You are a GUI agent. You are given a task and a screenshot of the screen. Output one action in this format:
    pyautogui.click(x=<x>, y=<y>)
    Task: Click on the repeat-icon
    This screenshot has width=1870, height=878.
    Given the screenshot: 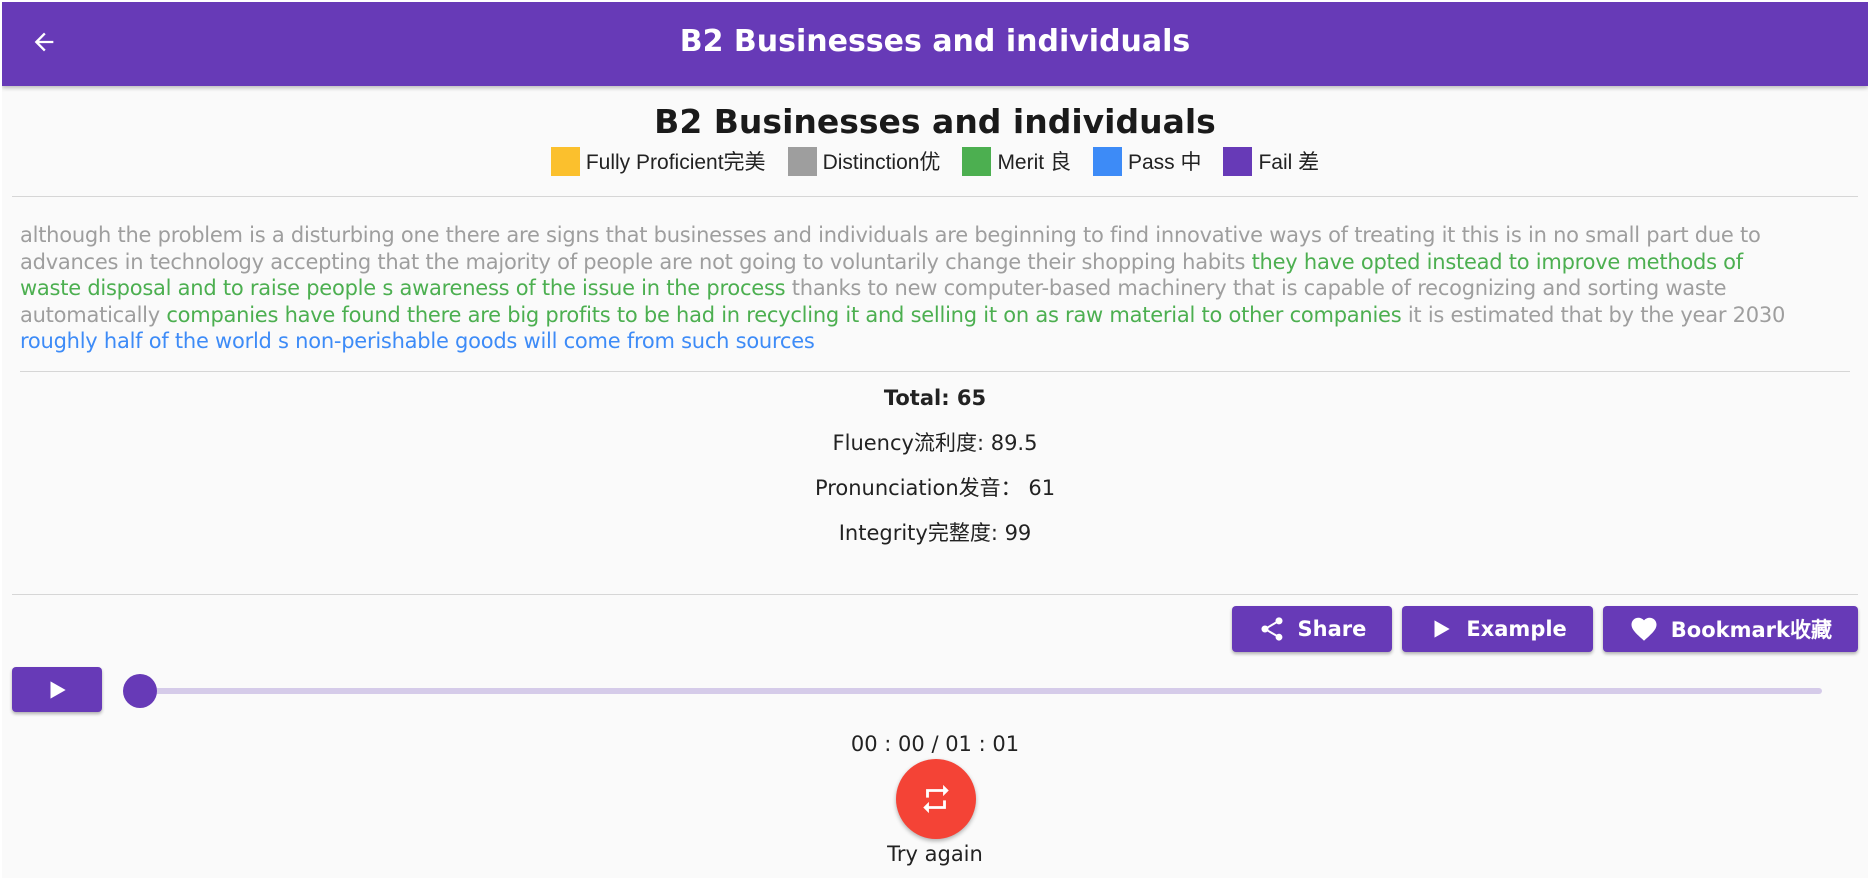 What is the action you would take?
    pyautogui.click(x=936, y=799)
    